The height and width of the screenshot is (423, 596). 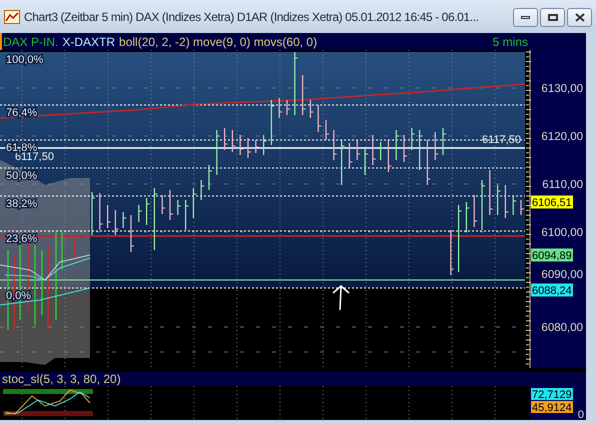 What do you see at coordinates (22, 239) in the screenshot?
I see `fibonacci-label: 23,6%` at bounding box center [22, 239].